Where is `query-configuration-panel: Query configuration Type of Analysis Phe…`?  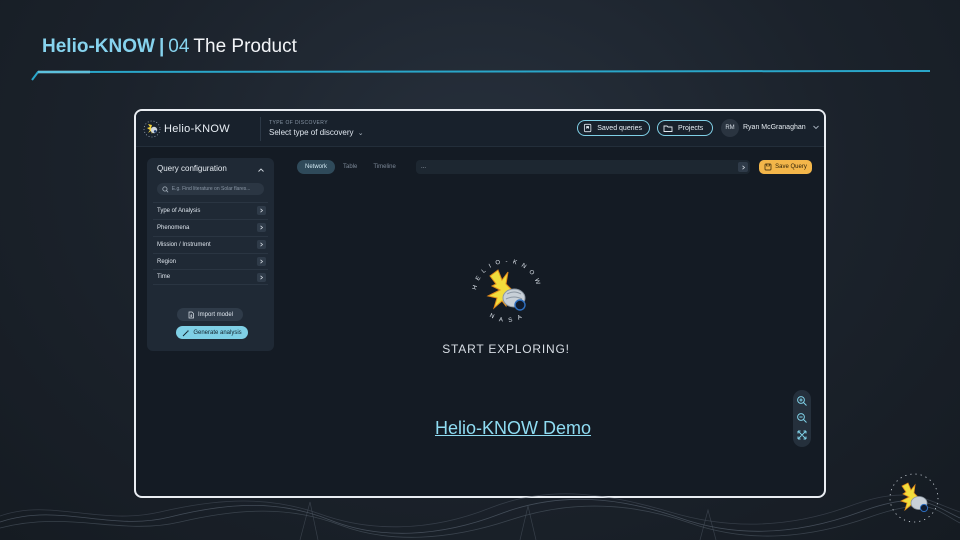
query-configuration-panel: Query configuration Type of Analysis Phe… is located at coordinates (210, 254).